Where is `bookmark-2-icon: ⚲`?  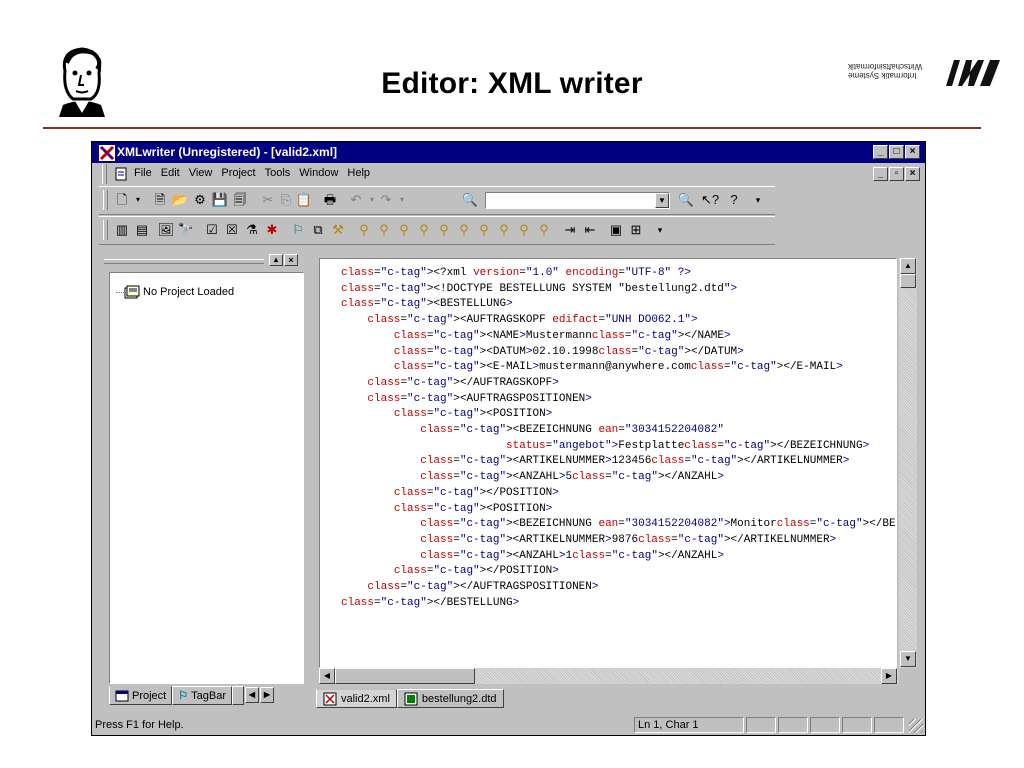
bookmark-2-icon: ⚲ is located at coordinates (384, 230).